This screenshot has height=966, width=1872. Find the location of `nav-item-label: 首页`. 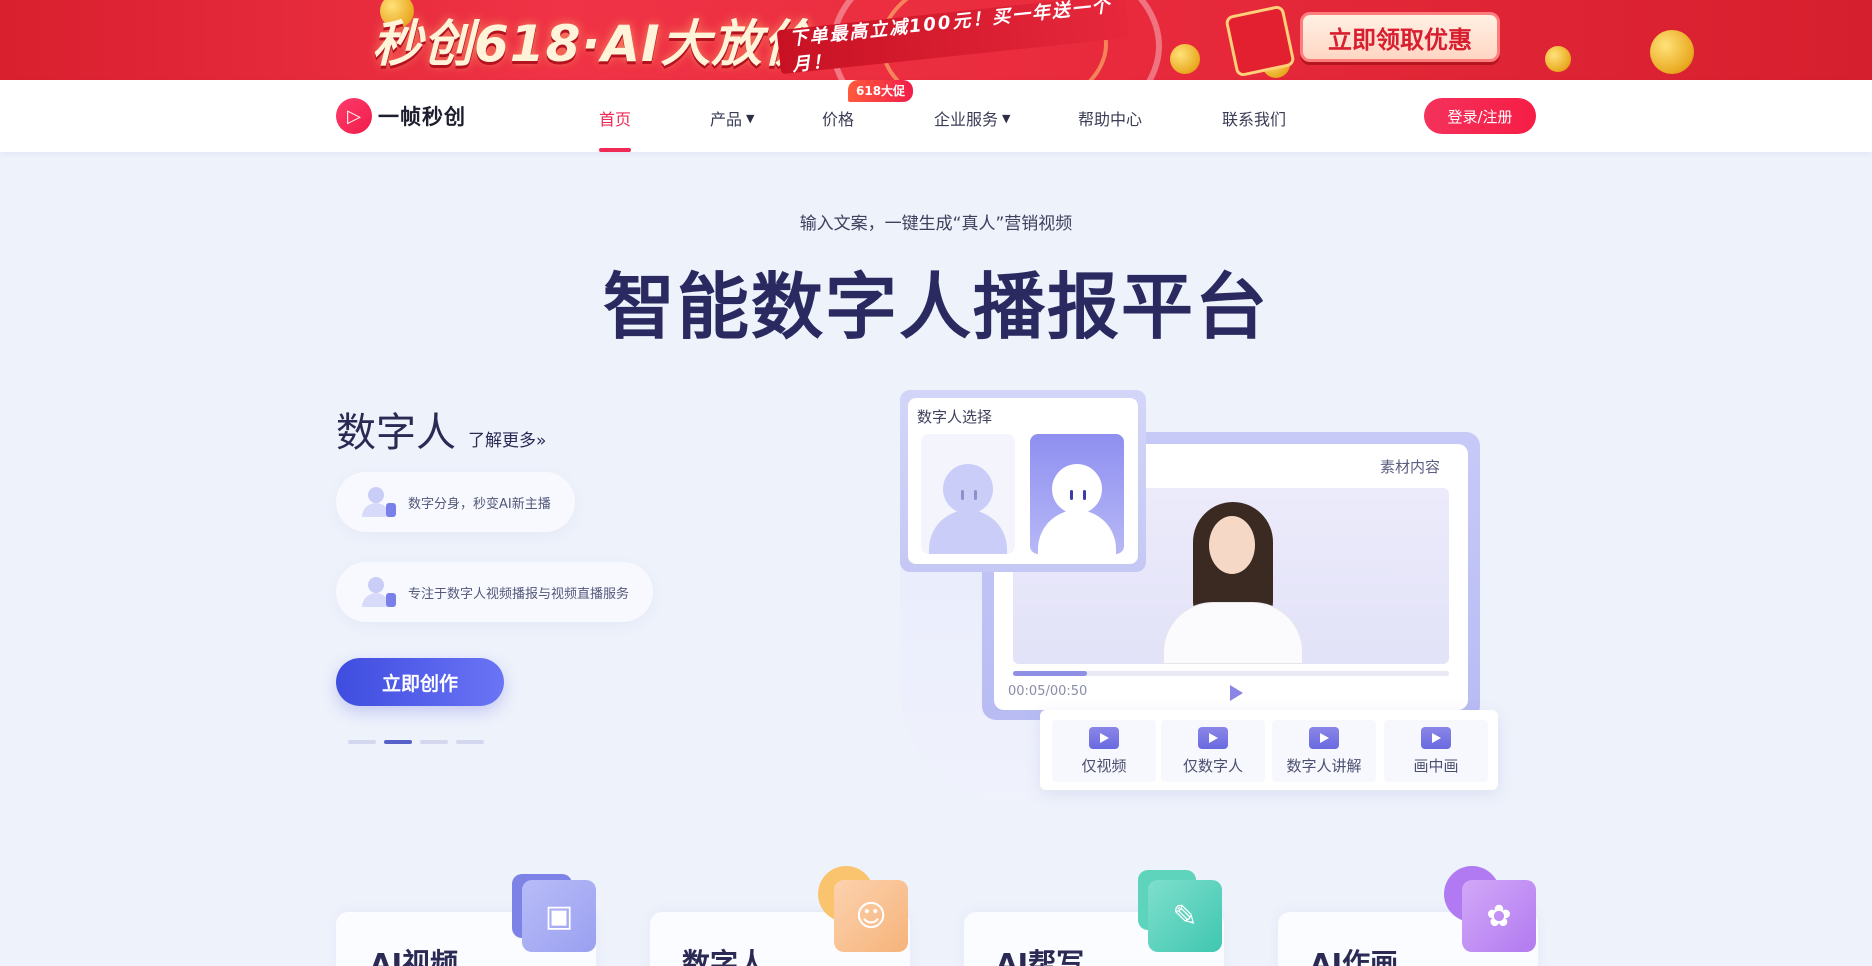

nav-item-label: 首页 is located at coordinates (615, 119).